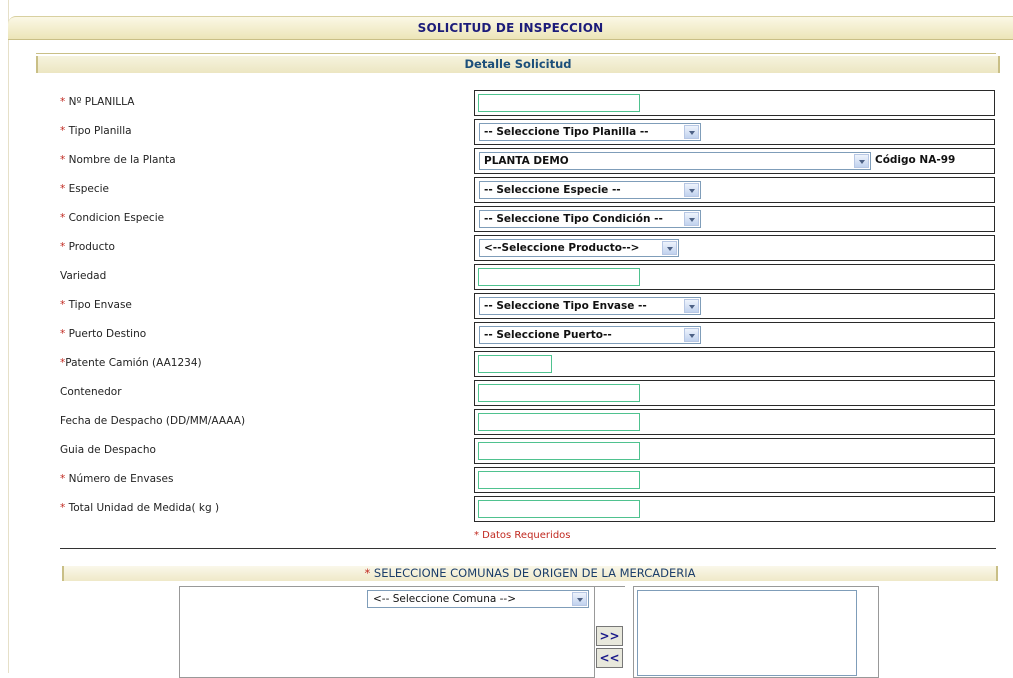 The image size is (1013, 678). What do you see at coordinates (131, 363) in the screenshot?
I see `field-label: *Patente Camión (AA1234)` at bounding box center [131, 363].